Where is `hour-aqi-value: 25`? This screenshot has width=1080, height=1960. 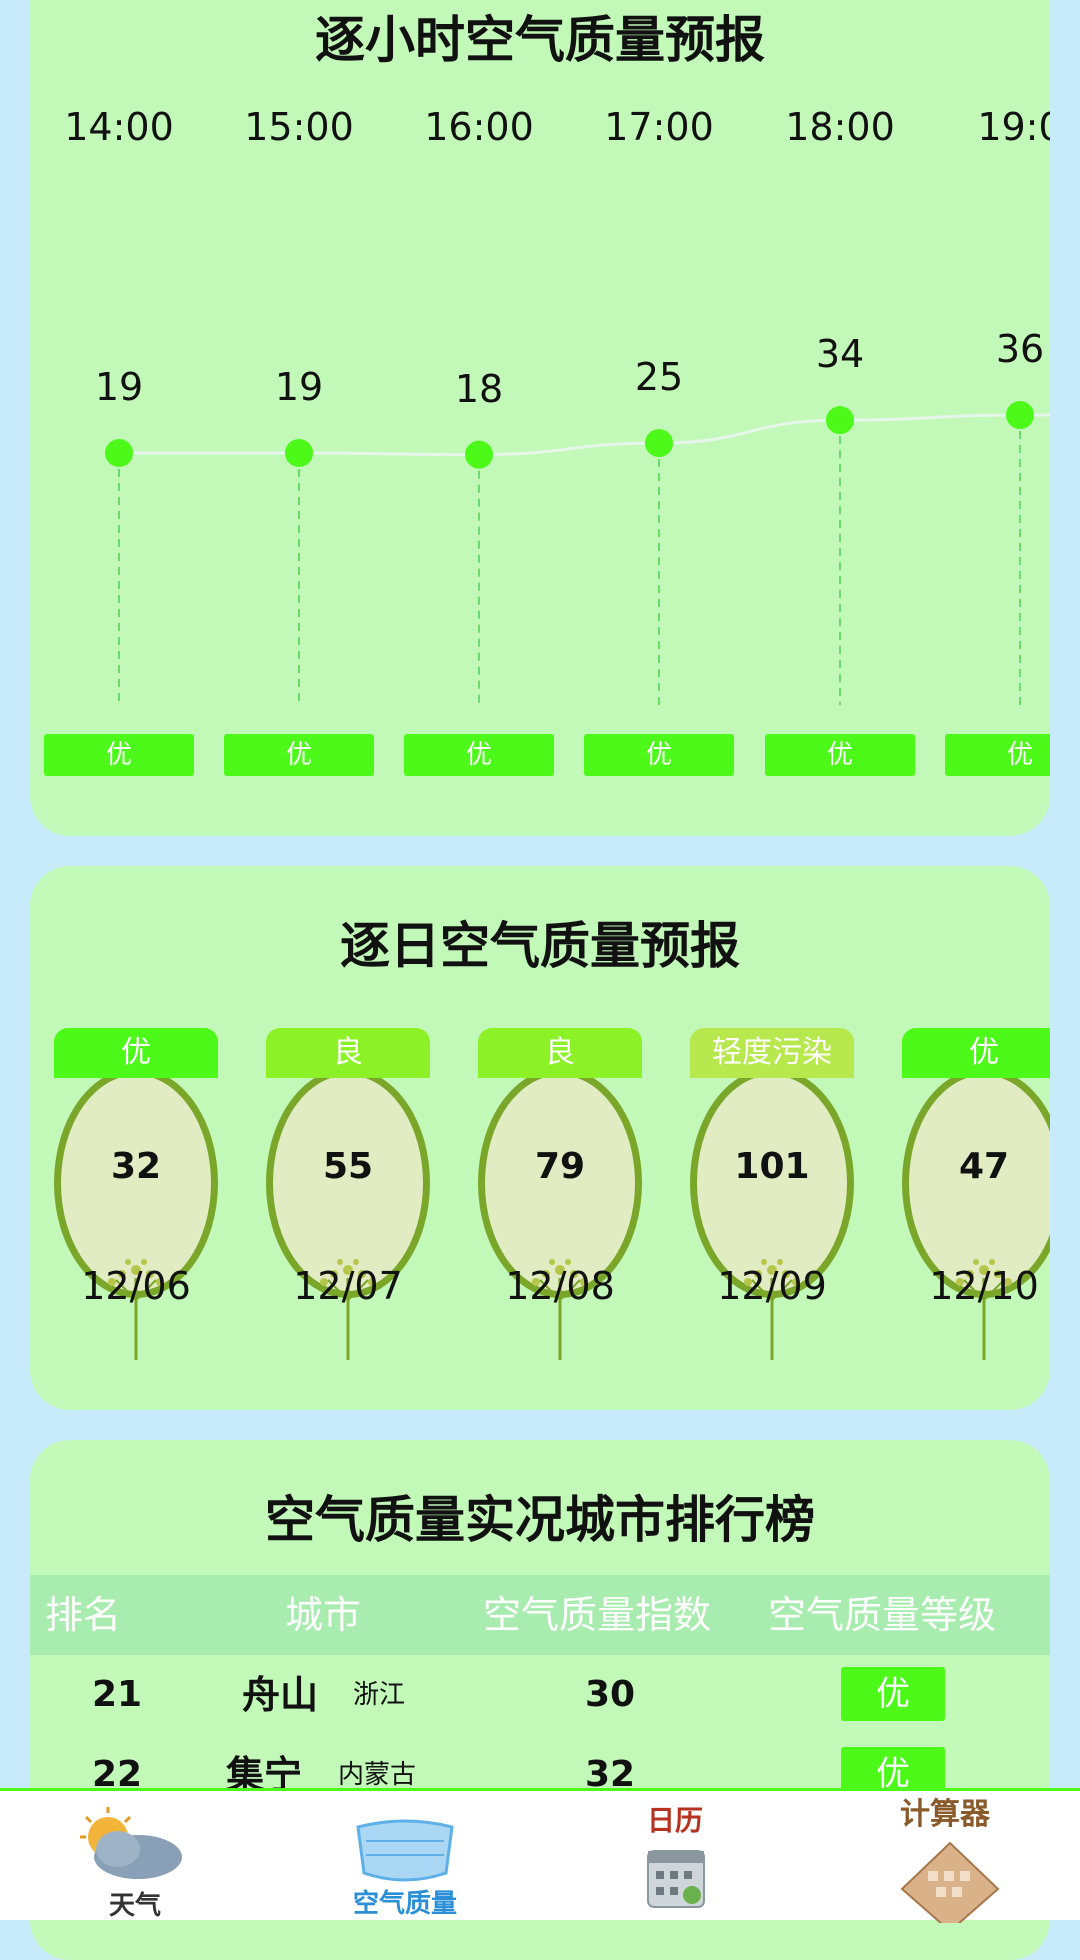
hour-aqi-value: 25 is located at coordinates (659, 377).